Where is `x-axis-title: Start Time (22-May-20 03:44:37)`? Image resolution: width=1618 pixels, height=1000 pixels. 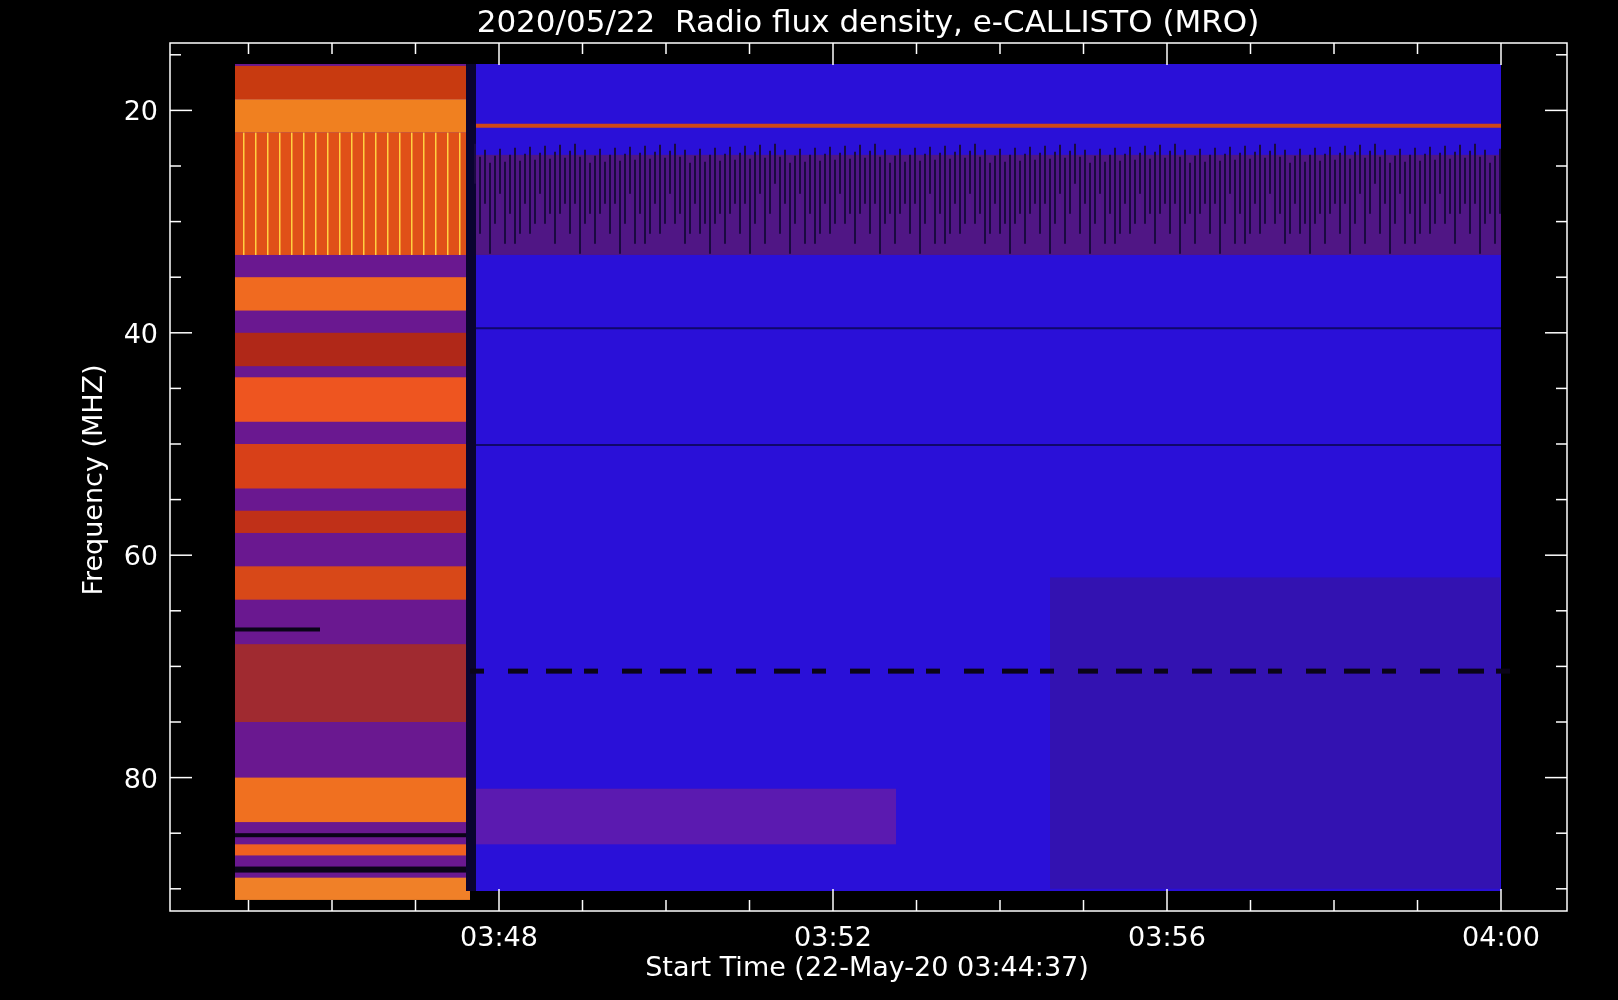
x-axis-title: Start Time (22-May-20 03:44:37) is located at coordinates (867, 966).